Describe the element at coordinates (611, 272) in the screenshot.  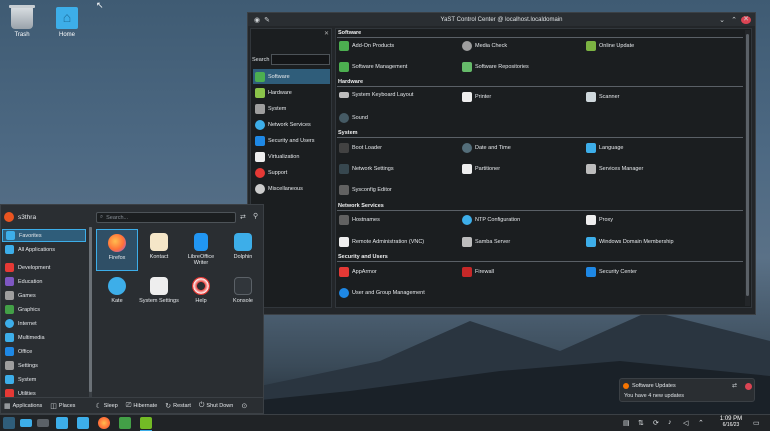
I see `module-security-center: Security Center` at that location.